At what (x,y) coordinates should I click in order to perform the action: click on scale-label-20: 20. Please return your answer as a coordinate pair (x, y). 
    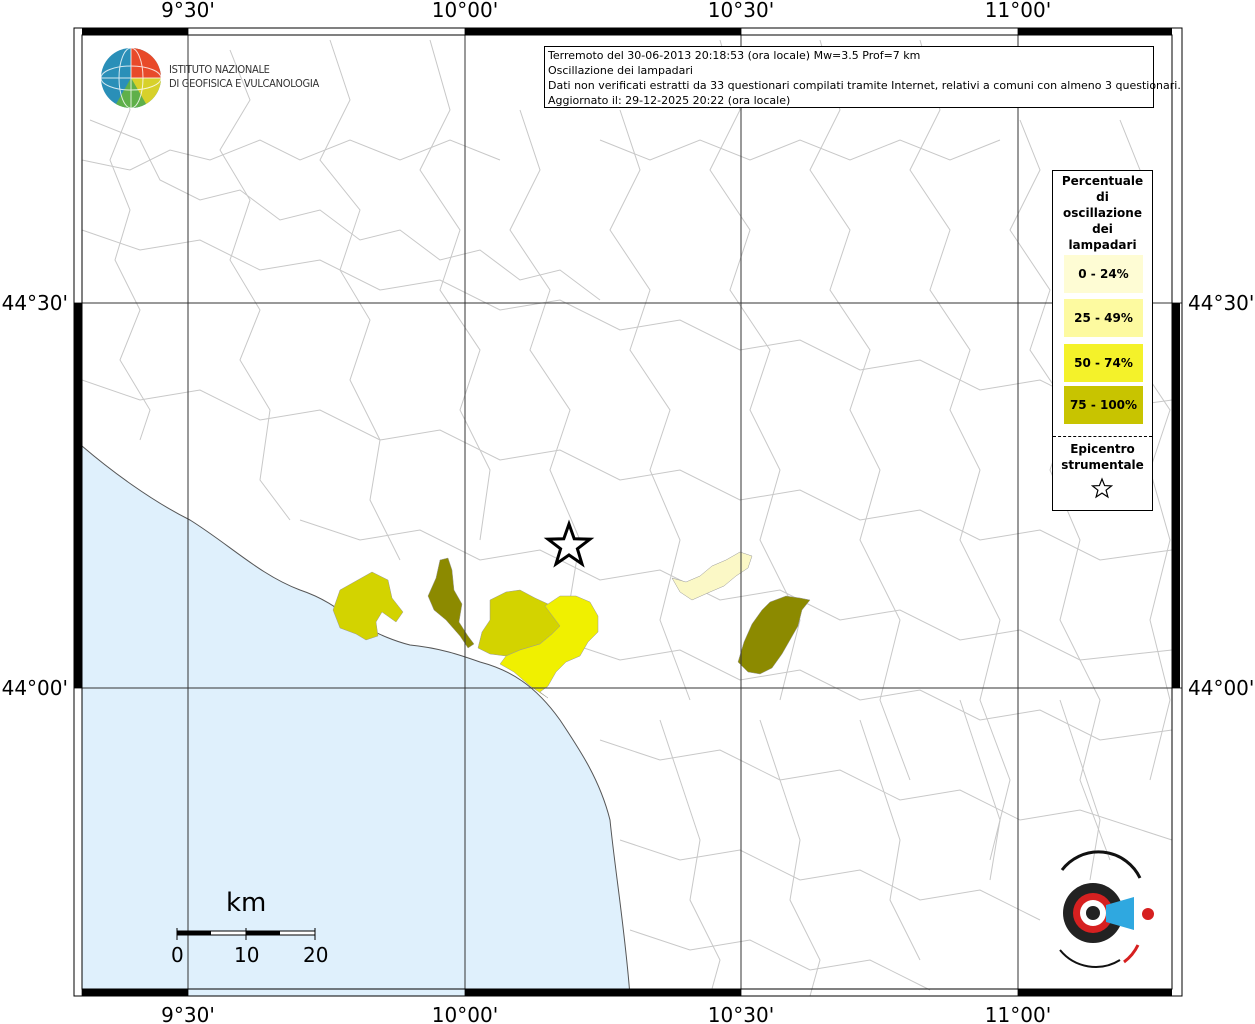
    Looking at the image, I should click on (316, 955).